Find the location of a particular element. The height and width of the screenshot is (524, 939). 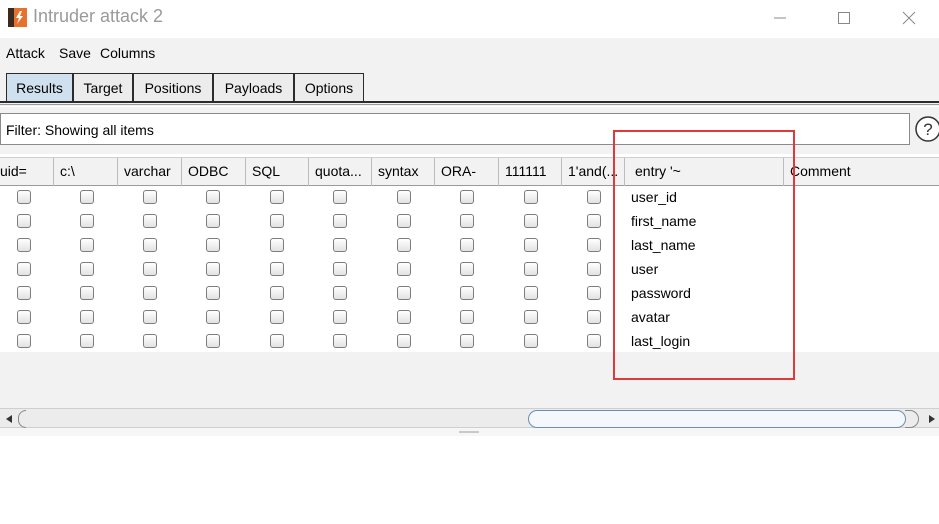

table-row: user_id is located at coordinates (469, 198).